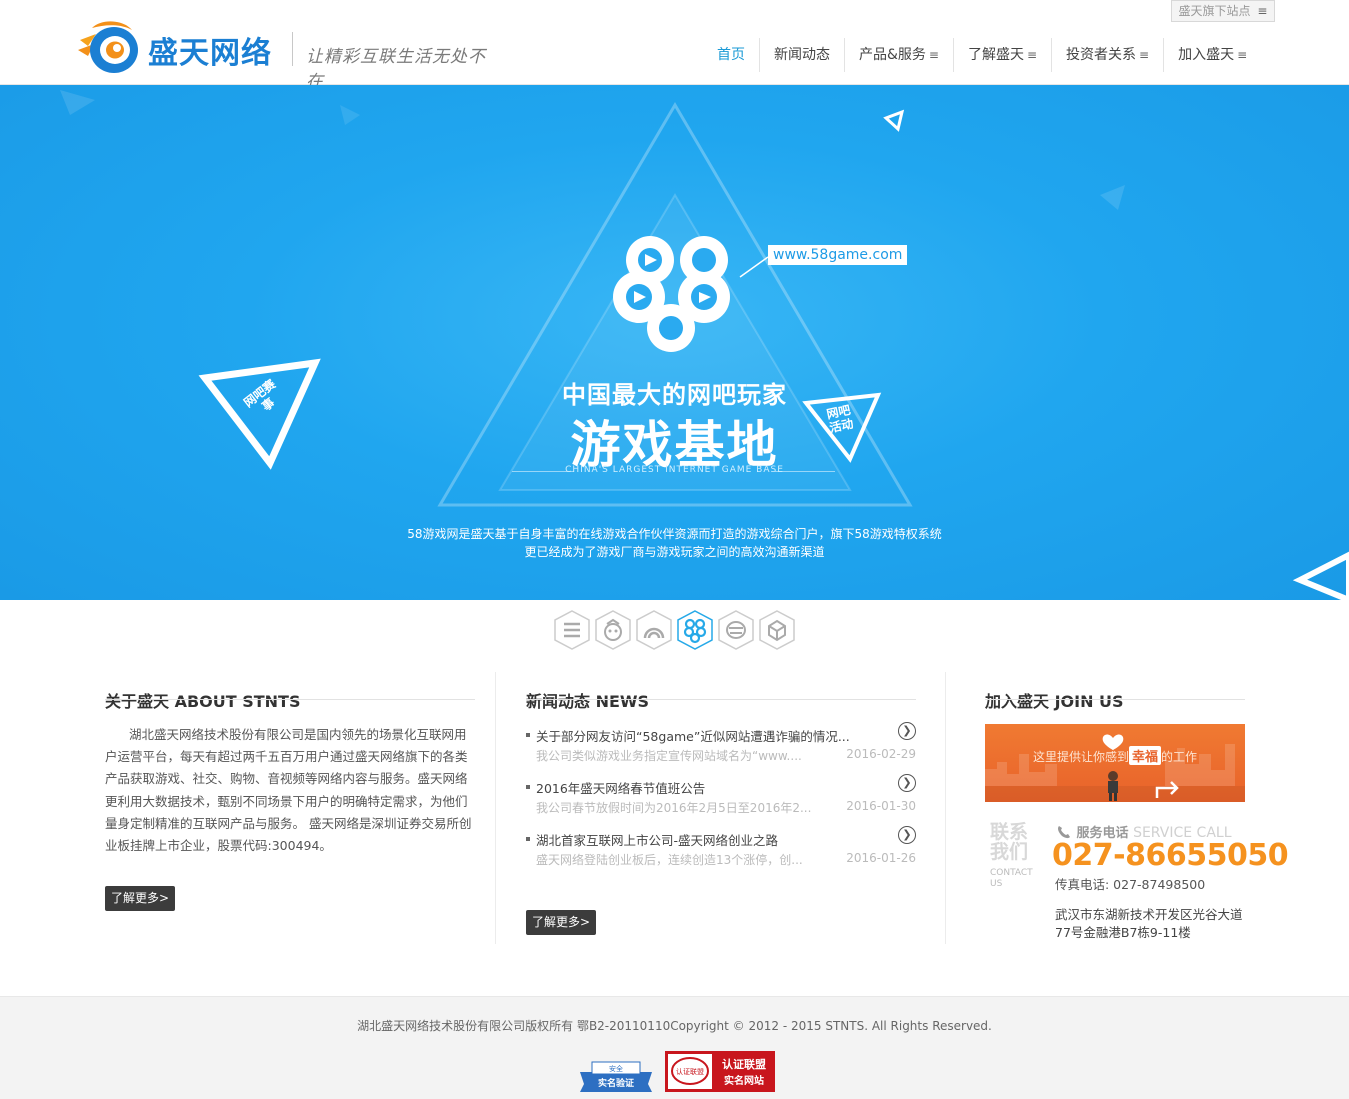  I want to click on arch-icon, so click(654, 630).